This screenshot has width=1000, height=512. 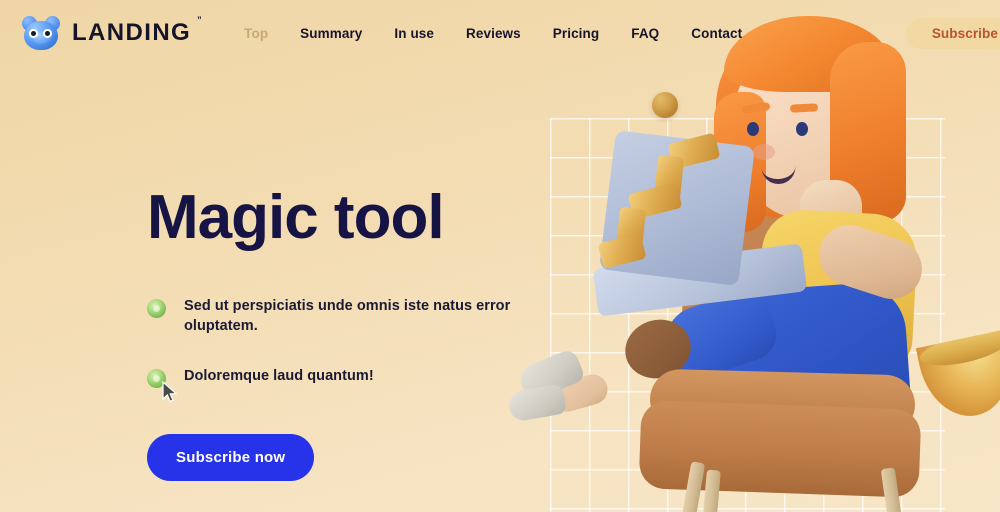 What do you see at coordinates (156, 308) in the screenshot?
I see `green-dot-icon` at bounding box center [156, 308].